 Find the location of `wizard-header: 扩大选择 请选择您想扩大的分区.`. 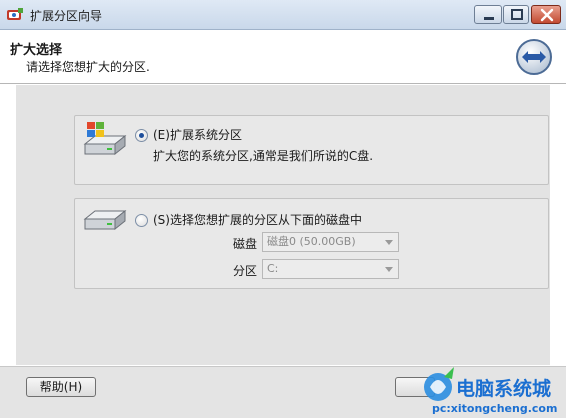

wizard-header: 扩大选择 请选择您想扩大的分区. is located at coordinates (283, 57).